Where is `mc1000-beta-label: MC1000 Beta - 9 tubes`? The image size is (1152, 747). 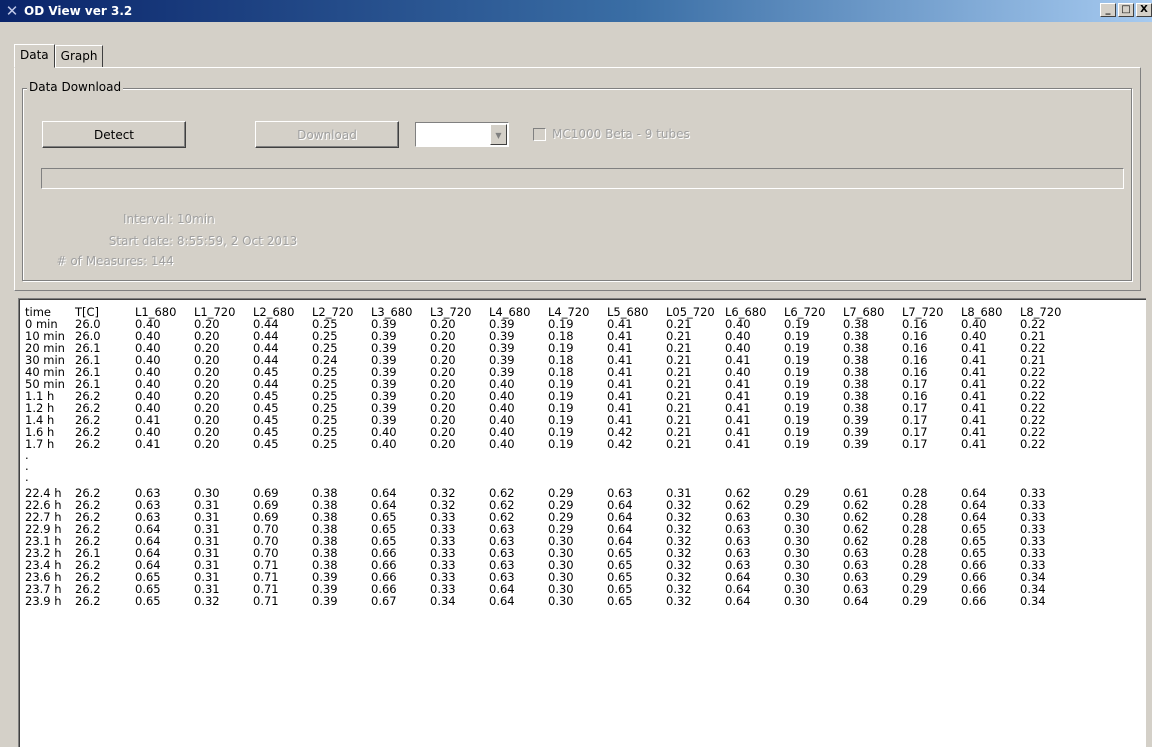 mc1000-beta-label: MC1000 Beta - 9 tubes is located at coordinates (621, 134).